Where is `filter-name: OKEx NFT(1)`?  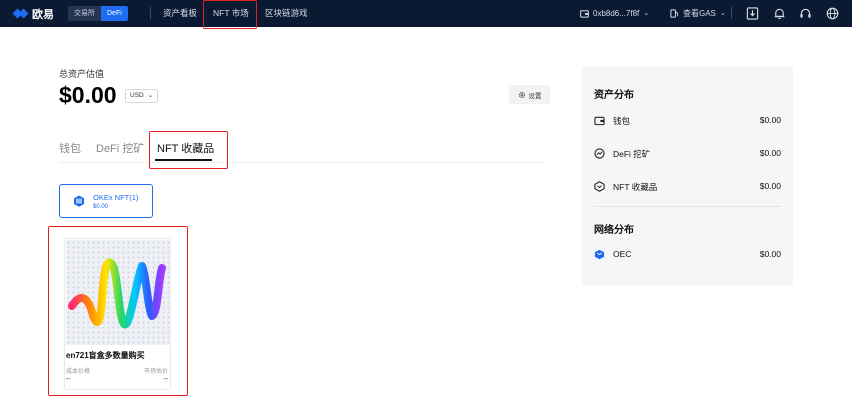 filter-name: OKEx NFT(1) is located at coordinates (116, 197).